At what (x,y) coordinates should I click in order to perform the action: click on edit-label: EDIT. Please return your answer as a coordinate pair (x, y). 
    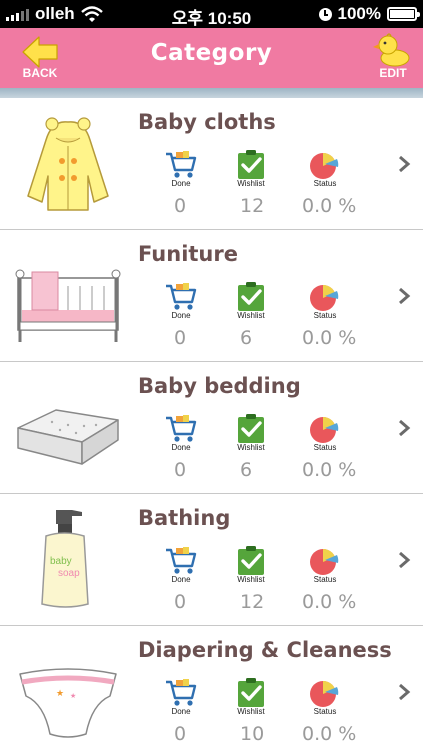
    Looking at the image, I should click on (393, 73).